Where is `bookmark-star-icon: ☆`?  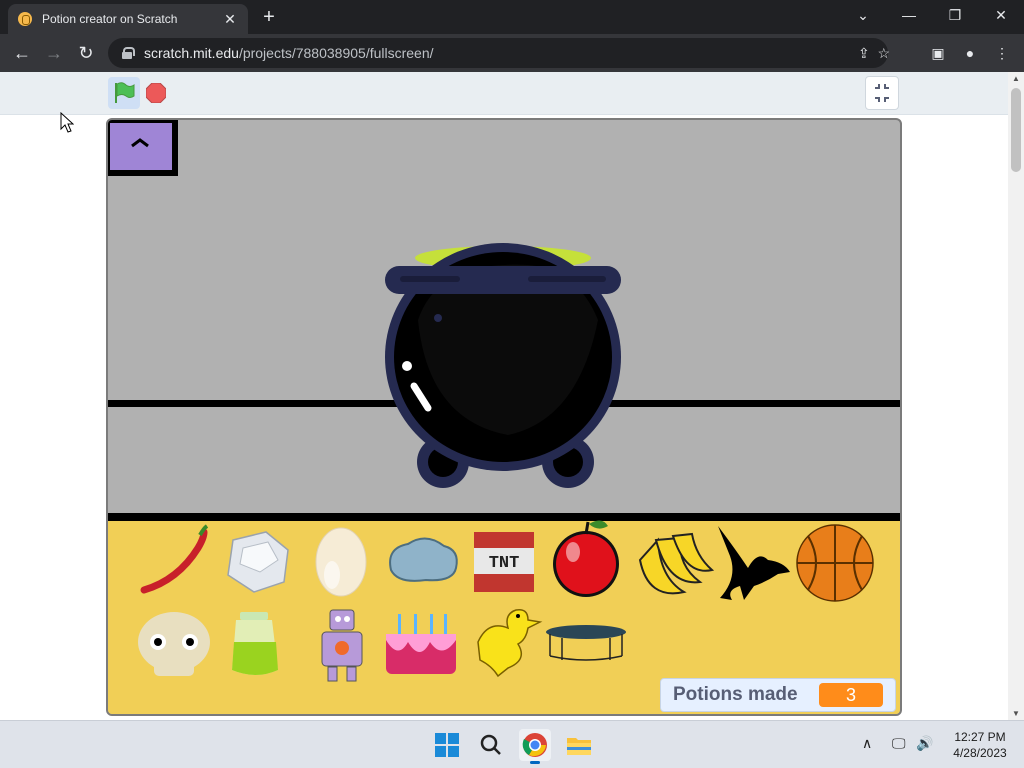 bookmark-star-icon: ☆ is located at coordinates (883, 53).